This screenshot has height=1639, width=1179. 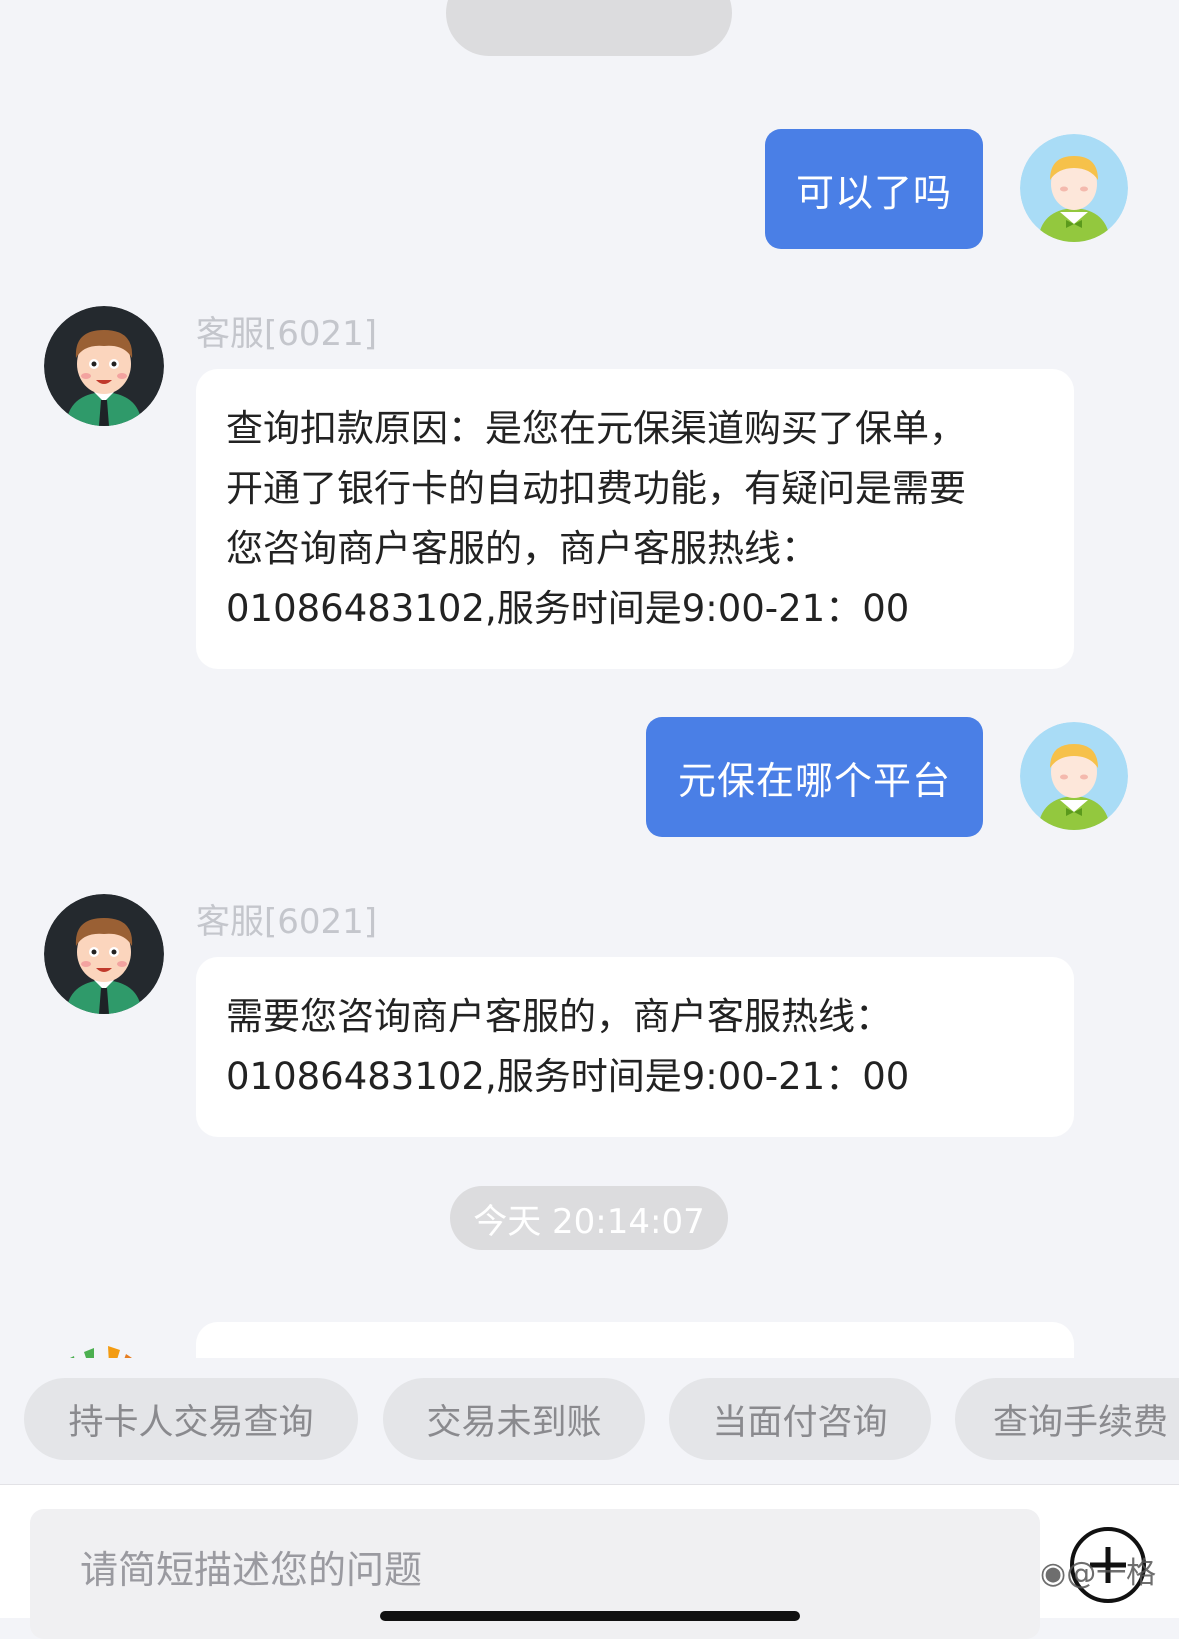 What do you see at coordinates (873, 192) in the screenshot?
I see `user-message-text: 可以了吗` at bounding box center [873, 192].